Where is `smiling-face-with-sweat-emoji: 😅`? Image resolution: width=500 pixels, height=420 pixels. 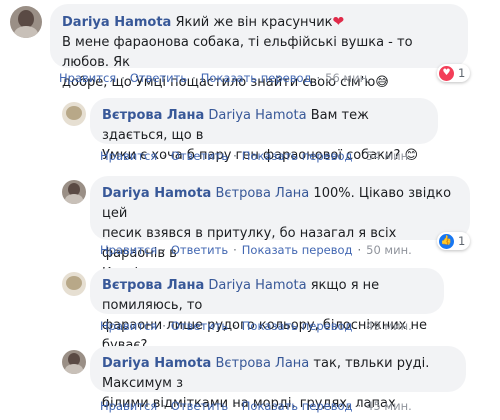 smiling-face-with-sweat-emoji: 😅 is located at coordinates (382, 82).